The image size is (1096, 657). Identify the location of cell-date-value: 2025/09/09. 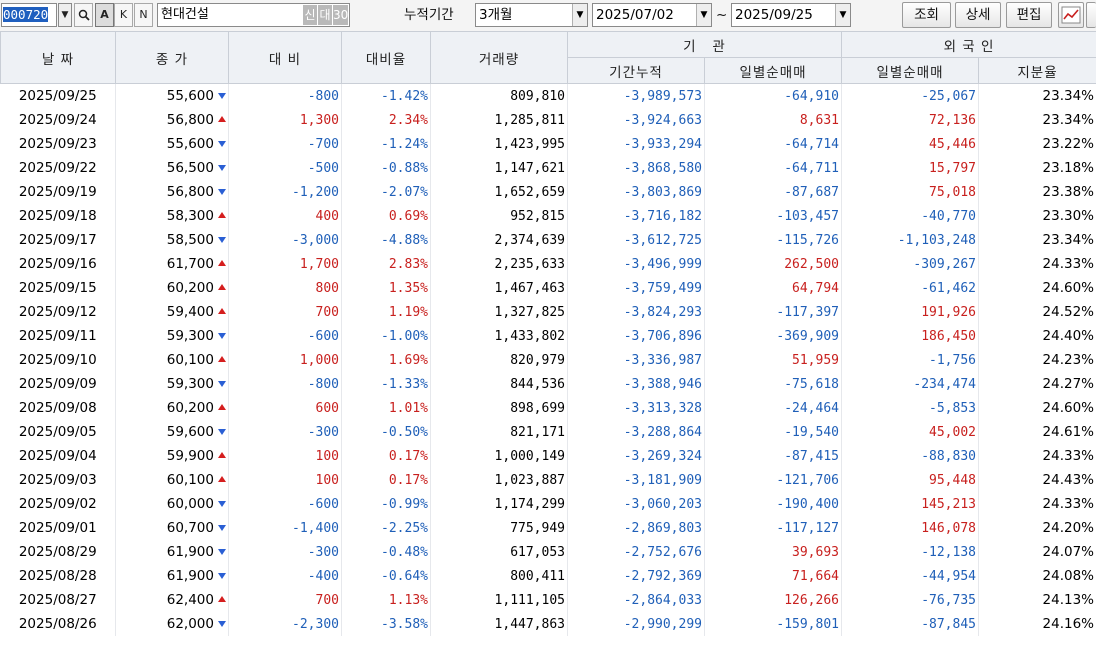
(57, 384).